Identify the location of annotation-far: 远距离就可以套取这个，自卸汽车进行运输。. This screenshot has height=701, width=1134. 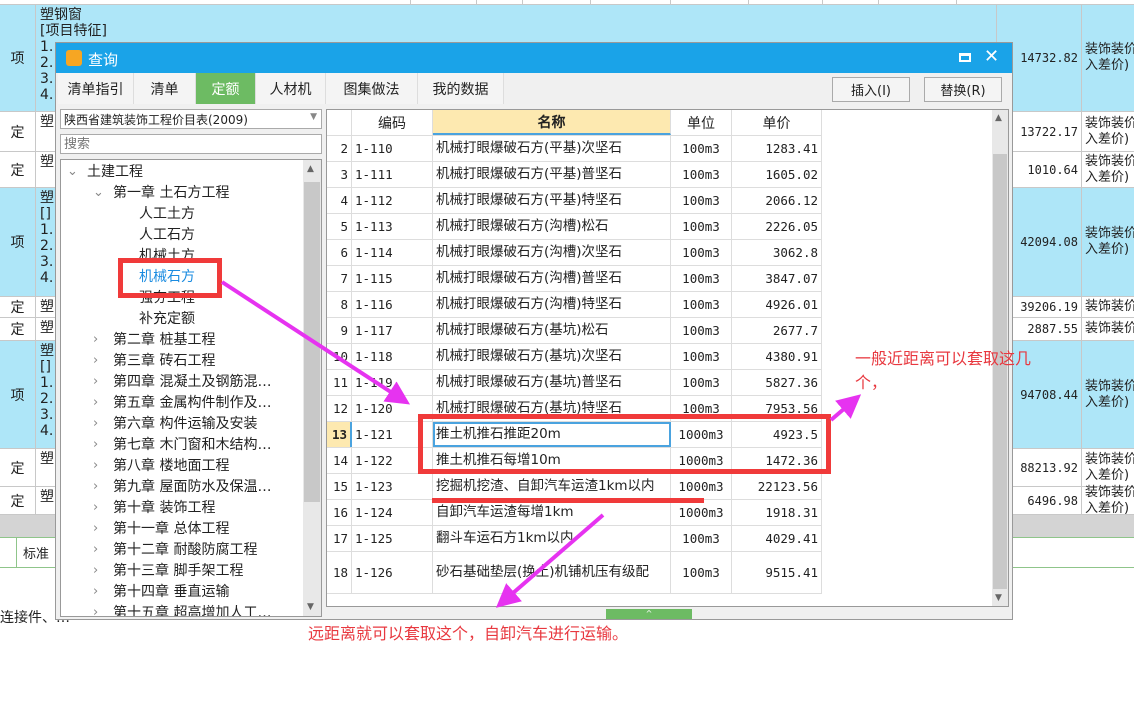
(468, 633).